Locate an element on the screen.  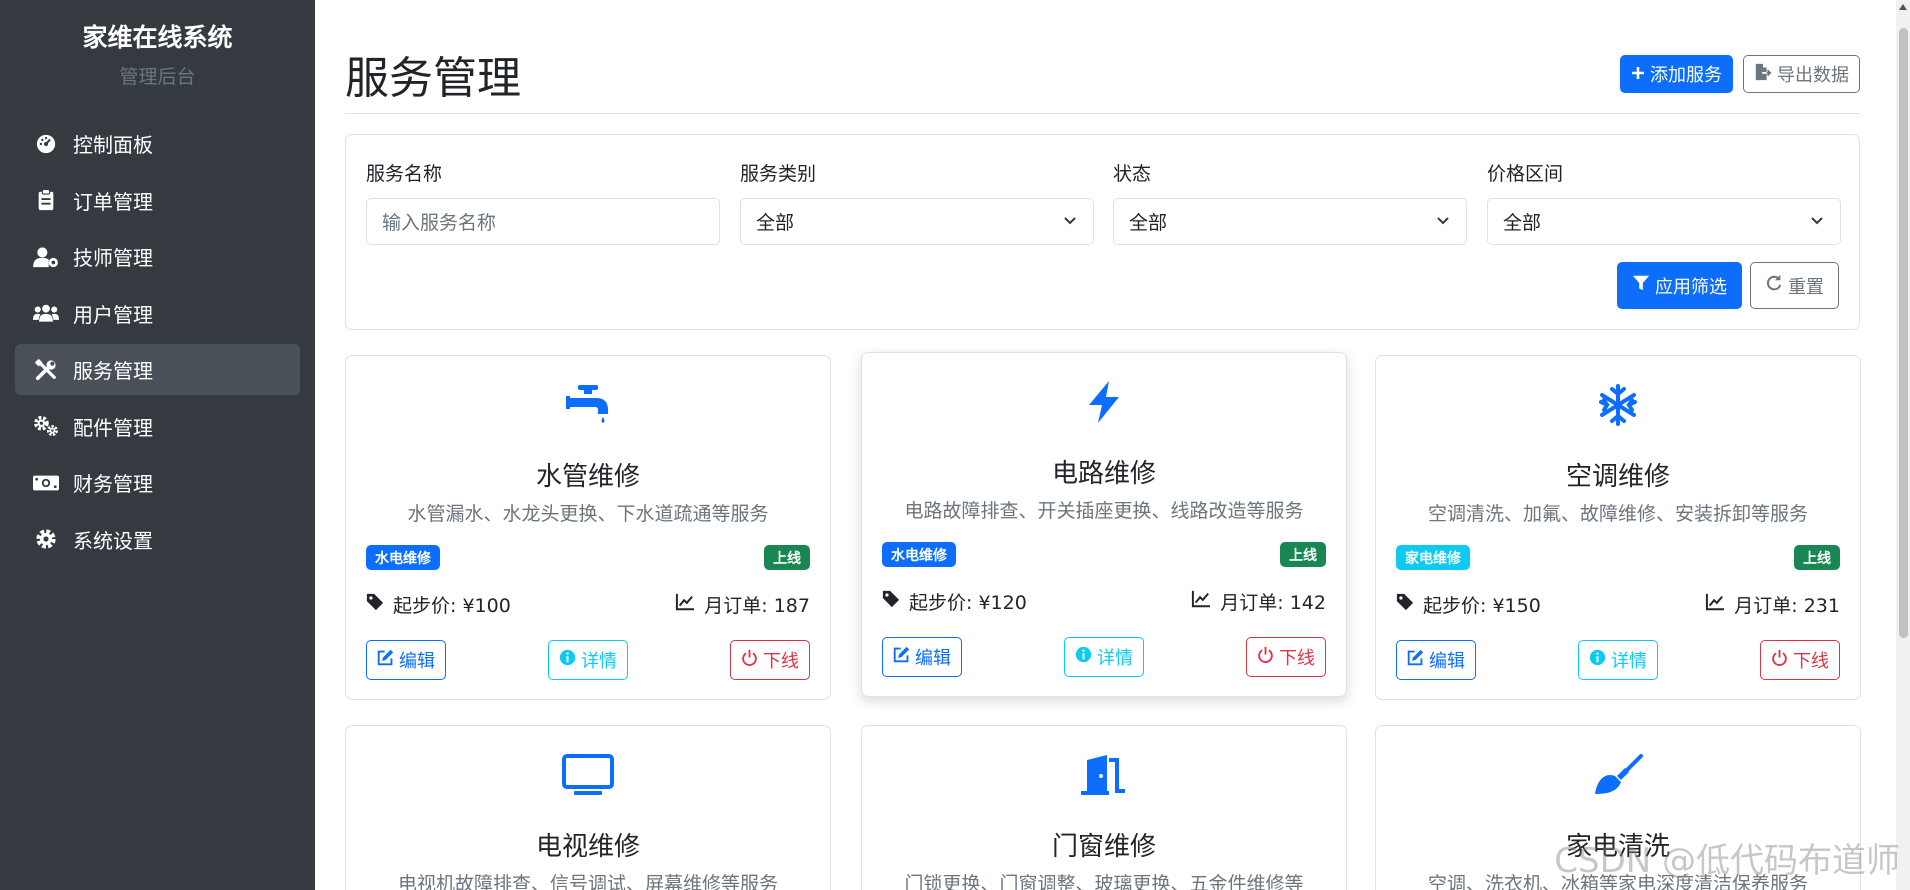
sidebar-nav: 控制面板 订单管理 技师管理 用户管理 服务管理 配件管理 财务管理 系统设置 is located at coordinates (157, 344).